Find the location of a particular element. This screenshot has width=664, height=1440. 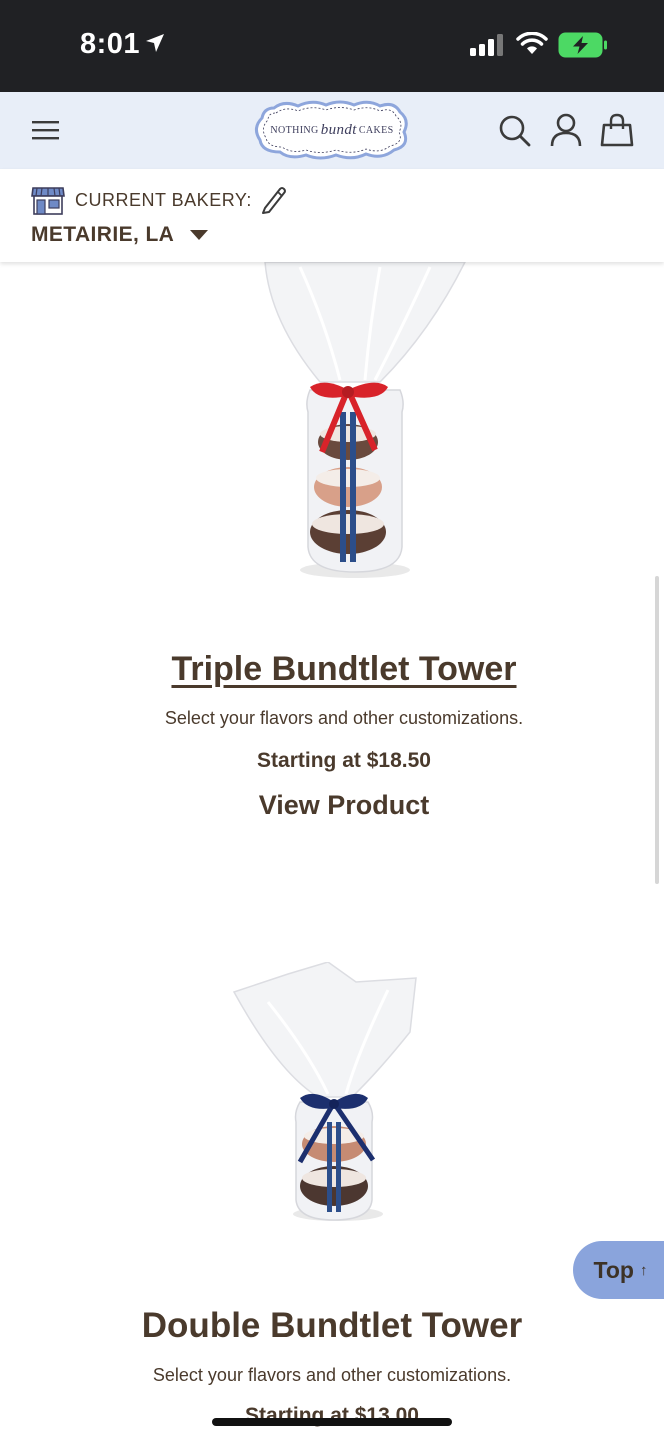

arrow-up-icon: ↑ is located at coordinates (643, 1270).